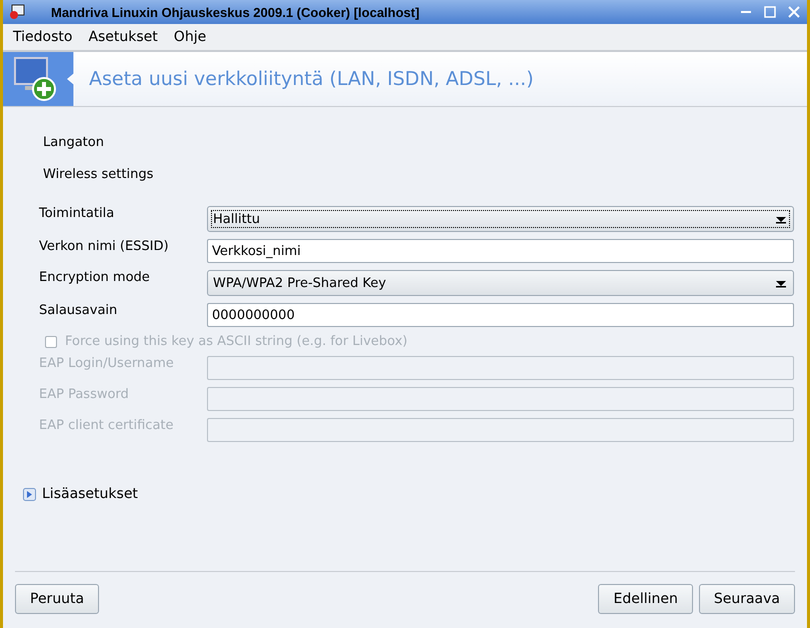 This screenshot has height=628, width=810. Describe the element at coordinates (98, 174) in the screenshot. I see `section-label: Wireless settings` at that location.